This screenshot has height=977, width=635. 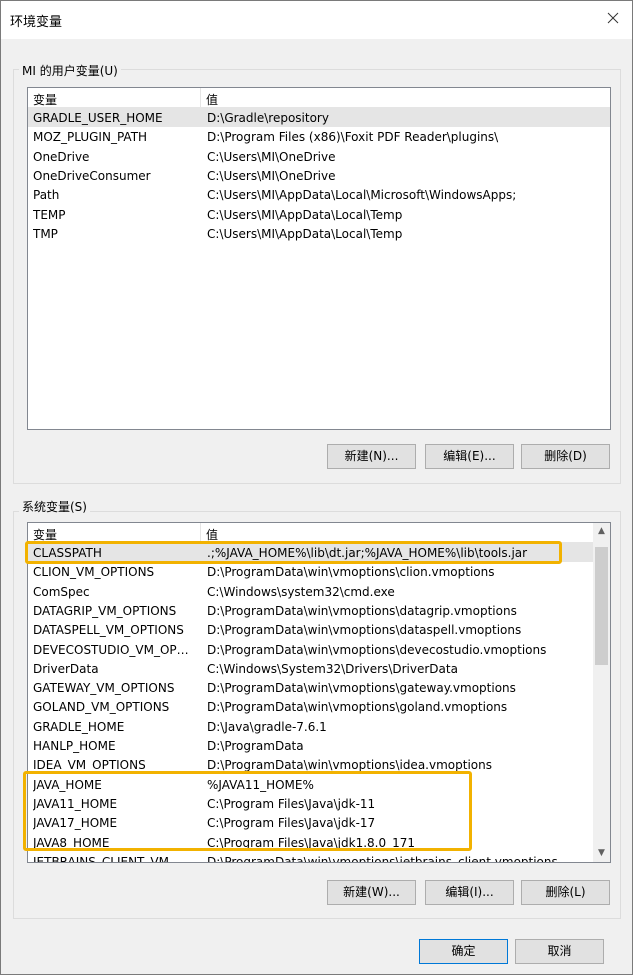 I want to click on variable-name: CLION_VM_OPTIONS, so click(x=94, y=572).